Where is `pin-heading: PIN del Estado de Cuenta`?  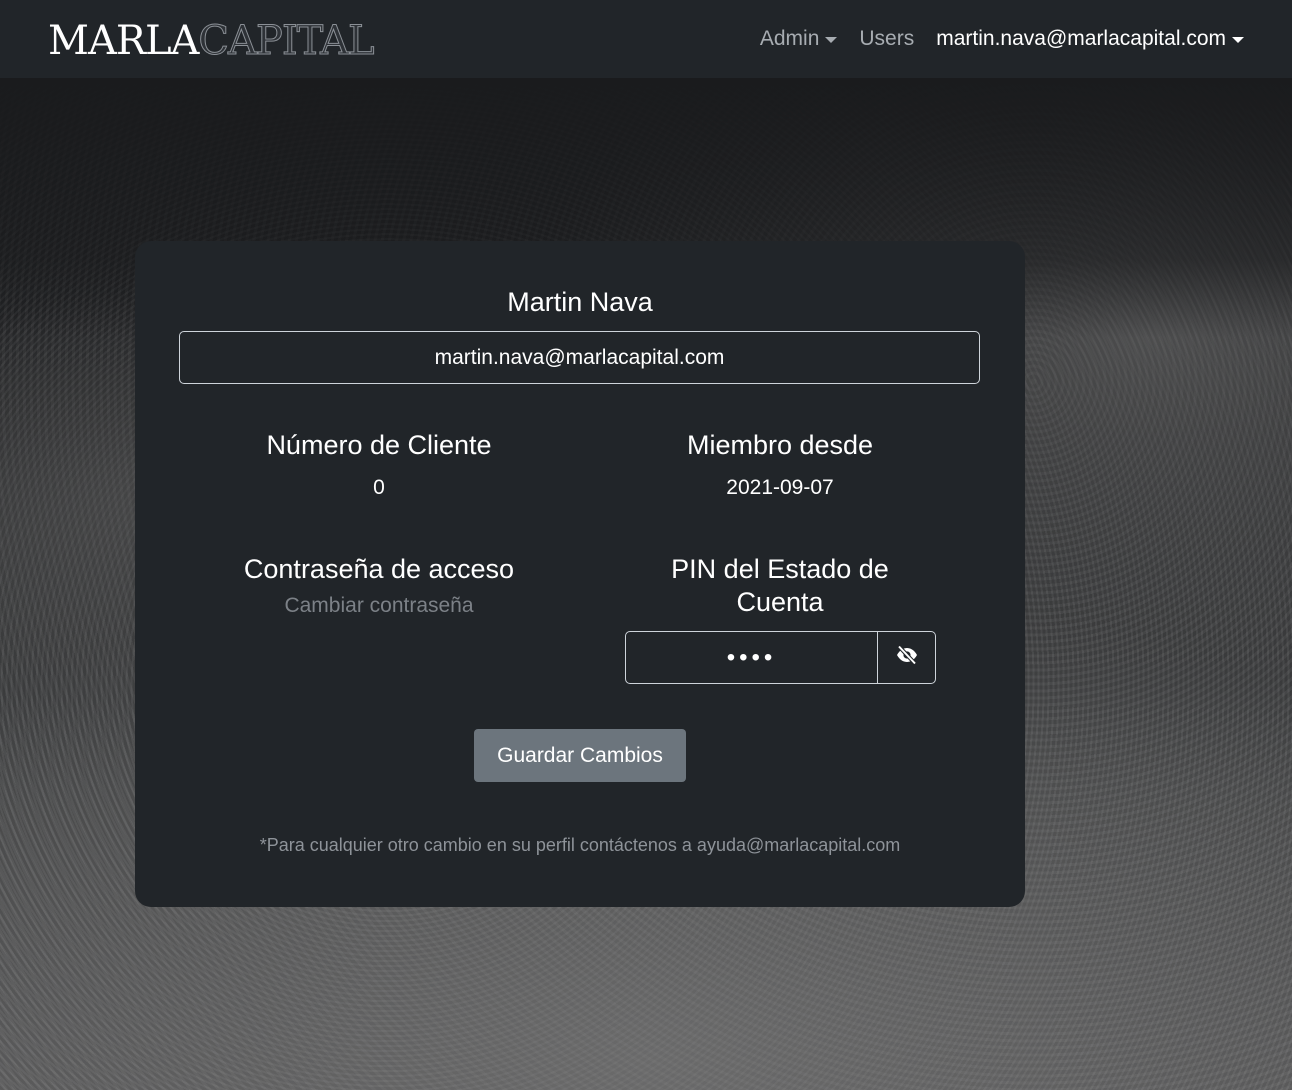
pin-heading: PIN del Estado de Cuenta is located at coordinates (780, 585).